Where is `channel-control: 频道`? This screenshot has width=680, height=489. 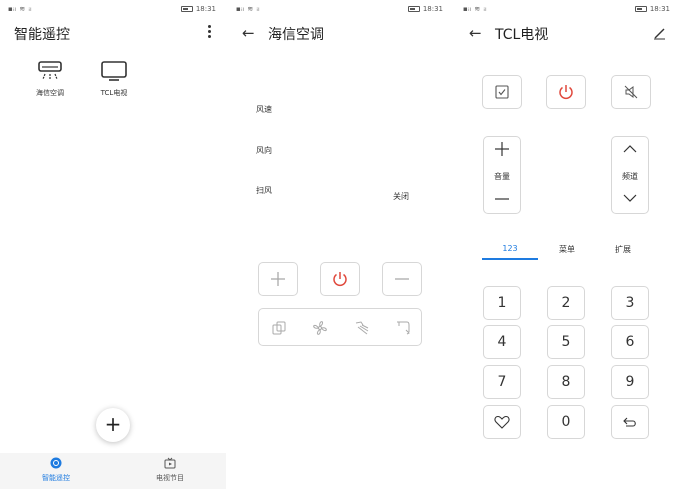
channel-control: 频道 is located at coordinates (630, 175).